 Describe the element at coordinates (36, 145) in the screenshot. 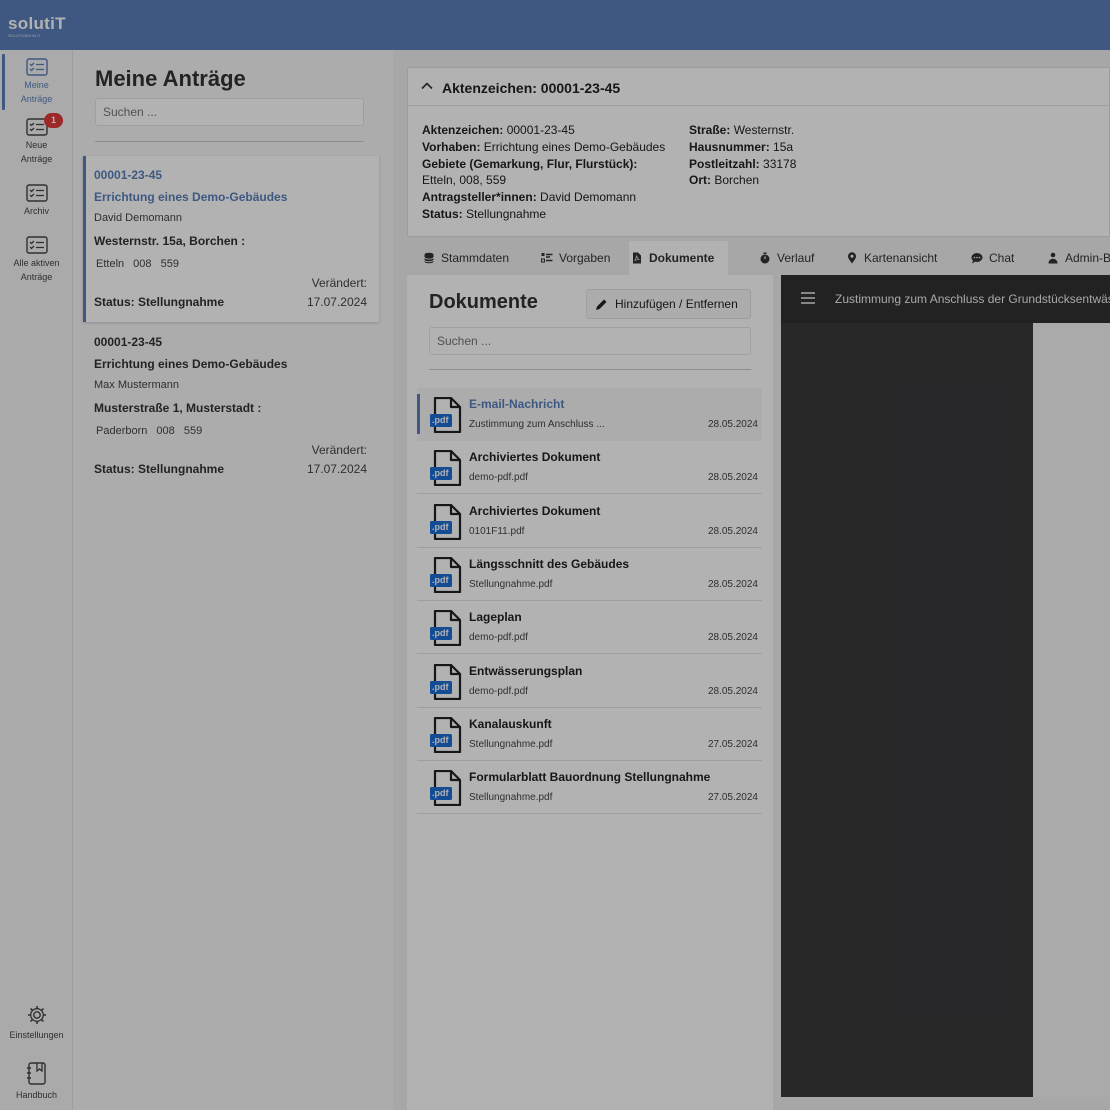

I see `nav-label-line1: Neue` at that location.